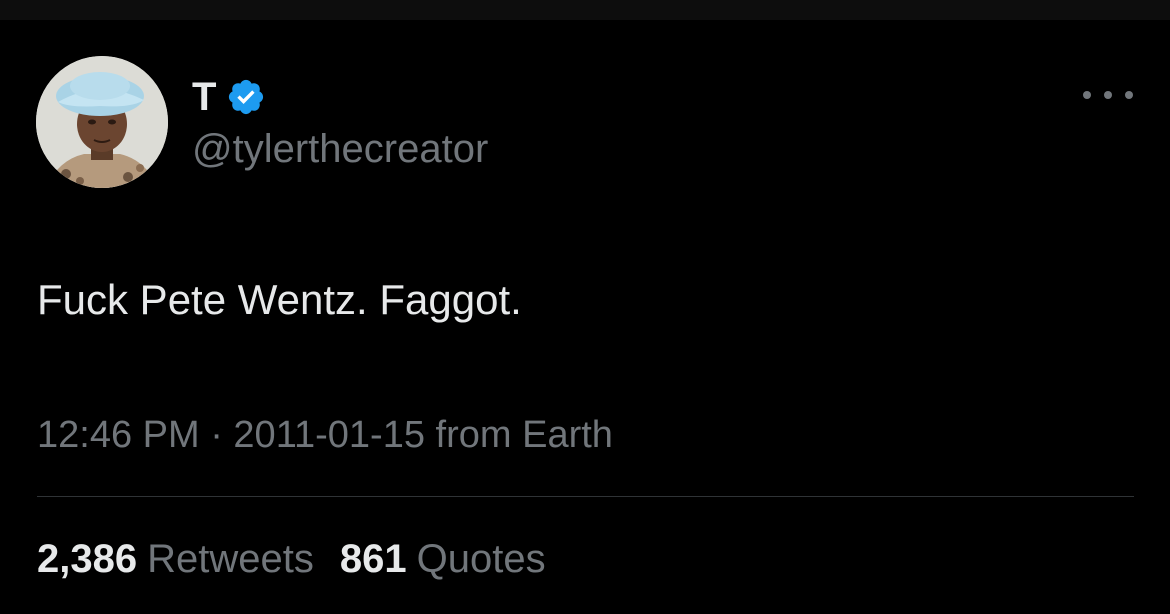 This screenshot has width=1170, height=614. Describe the element at coordinates (585, 10) in the screenshot. I see `top-edge-strip` at that location.